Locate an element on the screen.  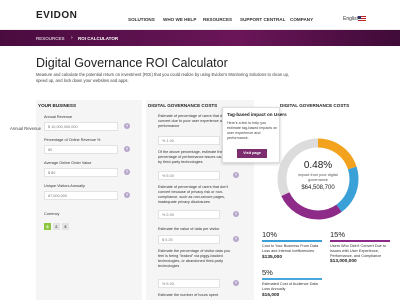
nav-who-we-help: WHO WE HELP is located at coordinates (179, 19).